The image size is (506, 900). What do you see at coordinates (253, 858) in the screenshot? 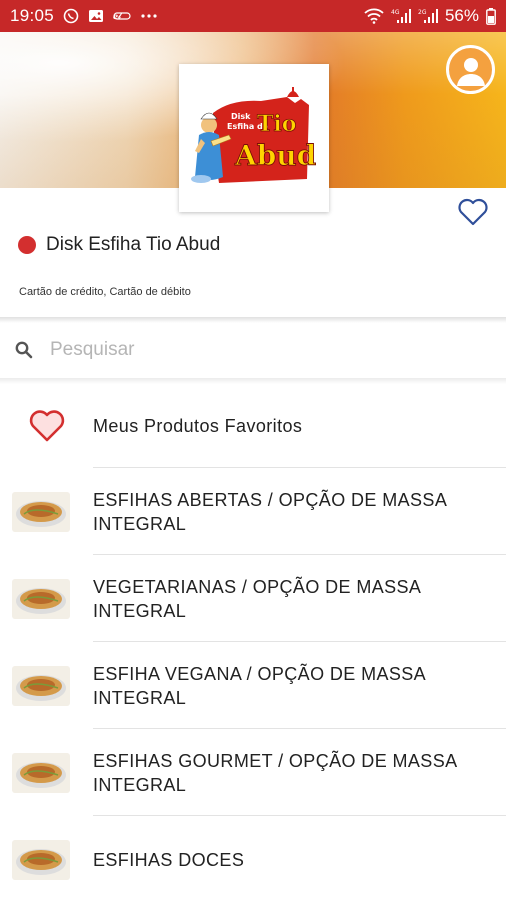
I see `list-item-category: ESFIHAS DOCES` at bounding box center [253, 858].